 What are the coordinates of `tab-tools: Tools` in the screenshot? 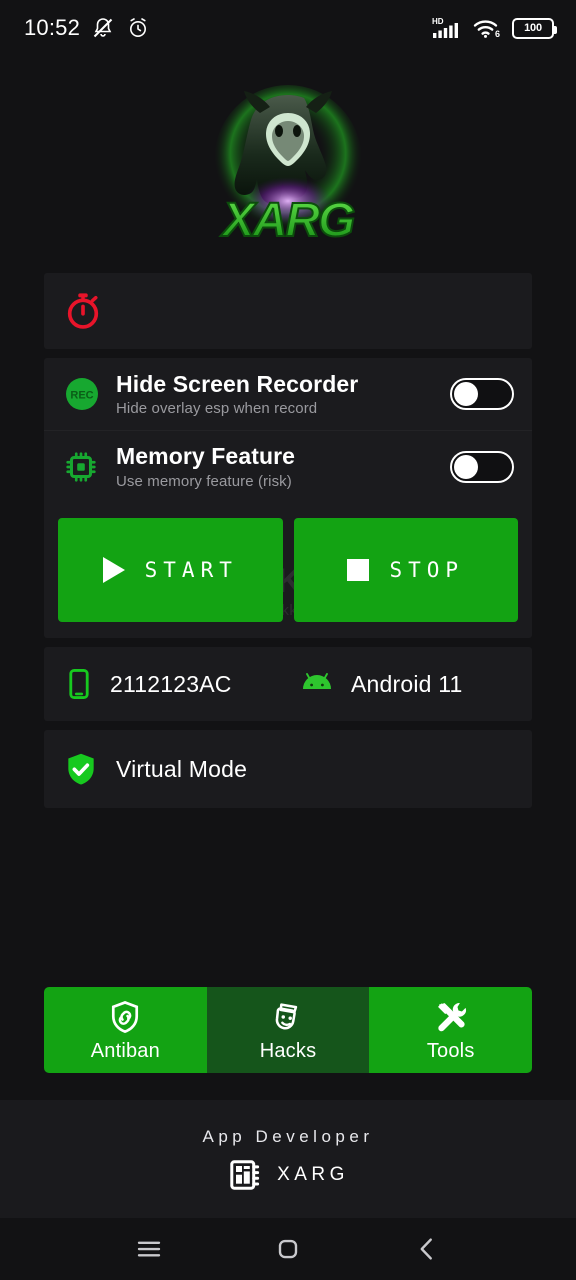 It's located at (450, 1030).